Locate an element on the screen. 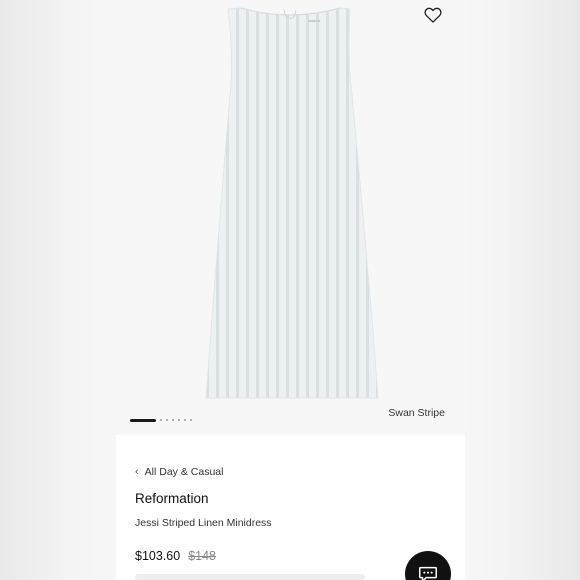  price-row: $103.60 $148 is located at coordinates (175, 556).